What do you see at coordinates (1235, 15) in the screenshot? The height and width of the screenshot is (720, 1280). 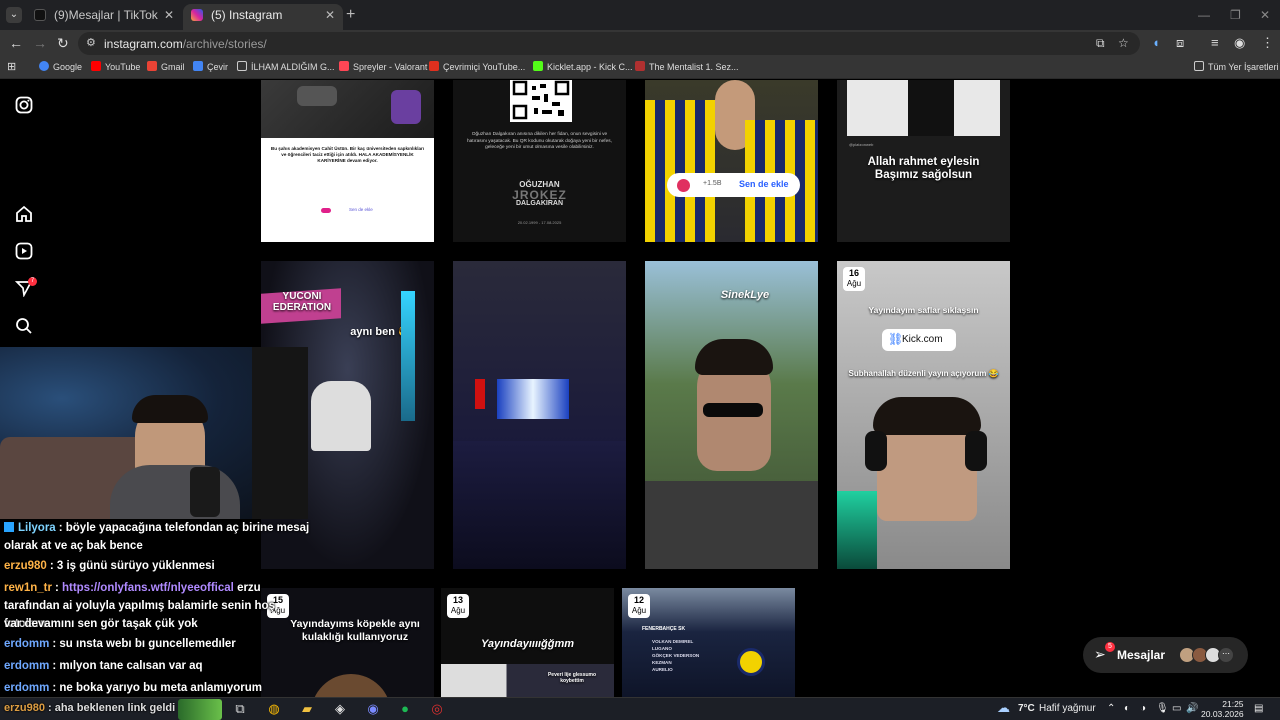 I see `restore-icon: ❐` at bounding box center [1235, 15].